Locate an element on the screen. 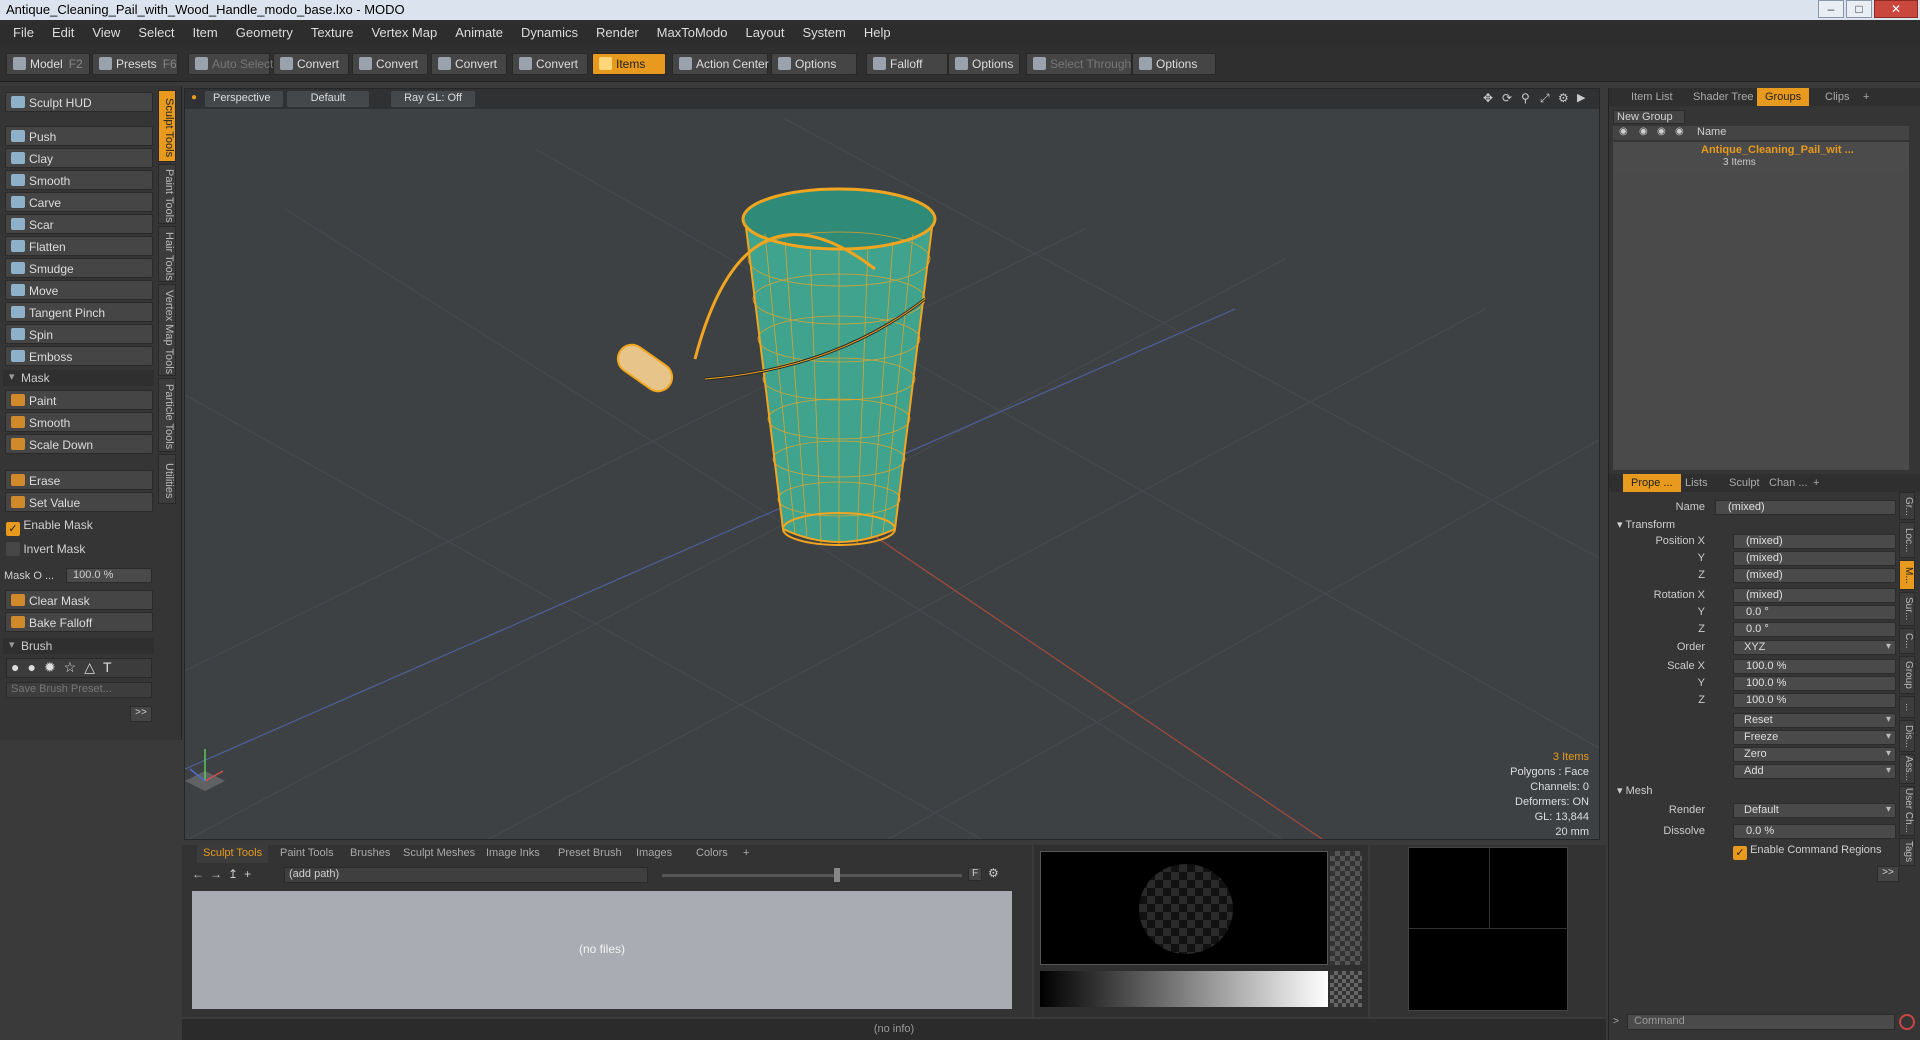  menu-render: Render is located at coordinates (617, 32).